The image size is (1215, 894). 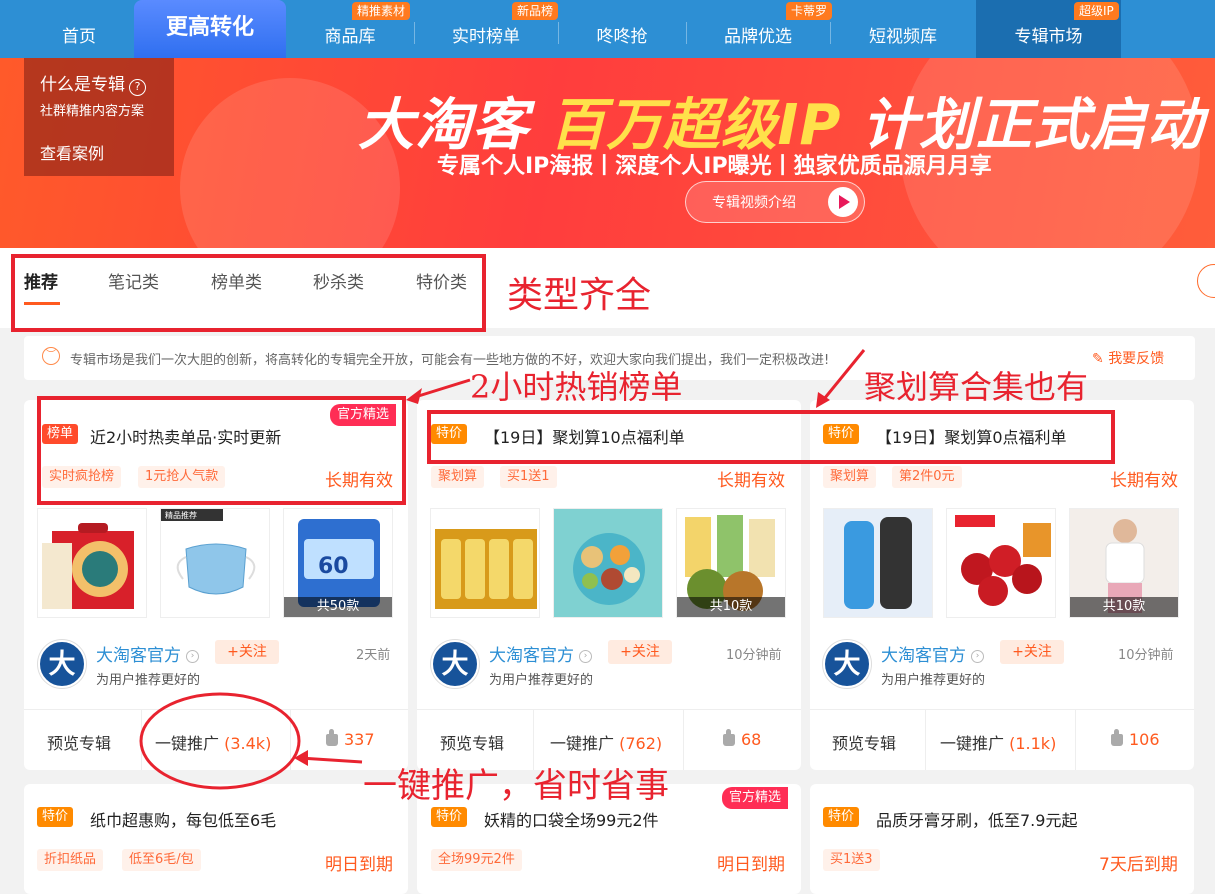 I want to click on arrow-head, so click(x=414, y=396).